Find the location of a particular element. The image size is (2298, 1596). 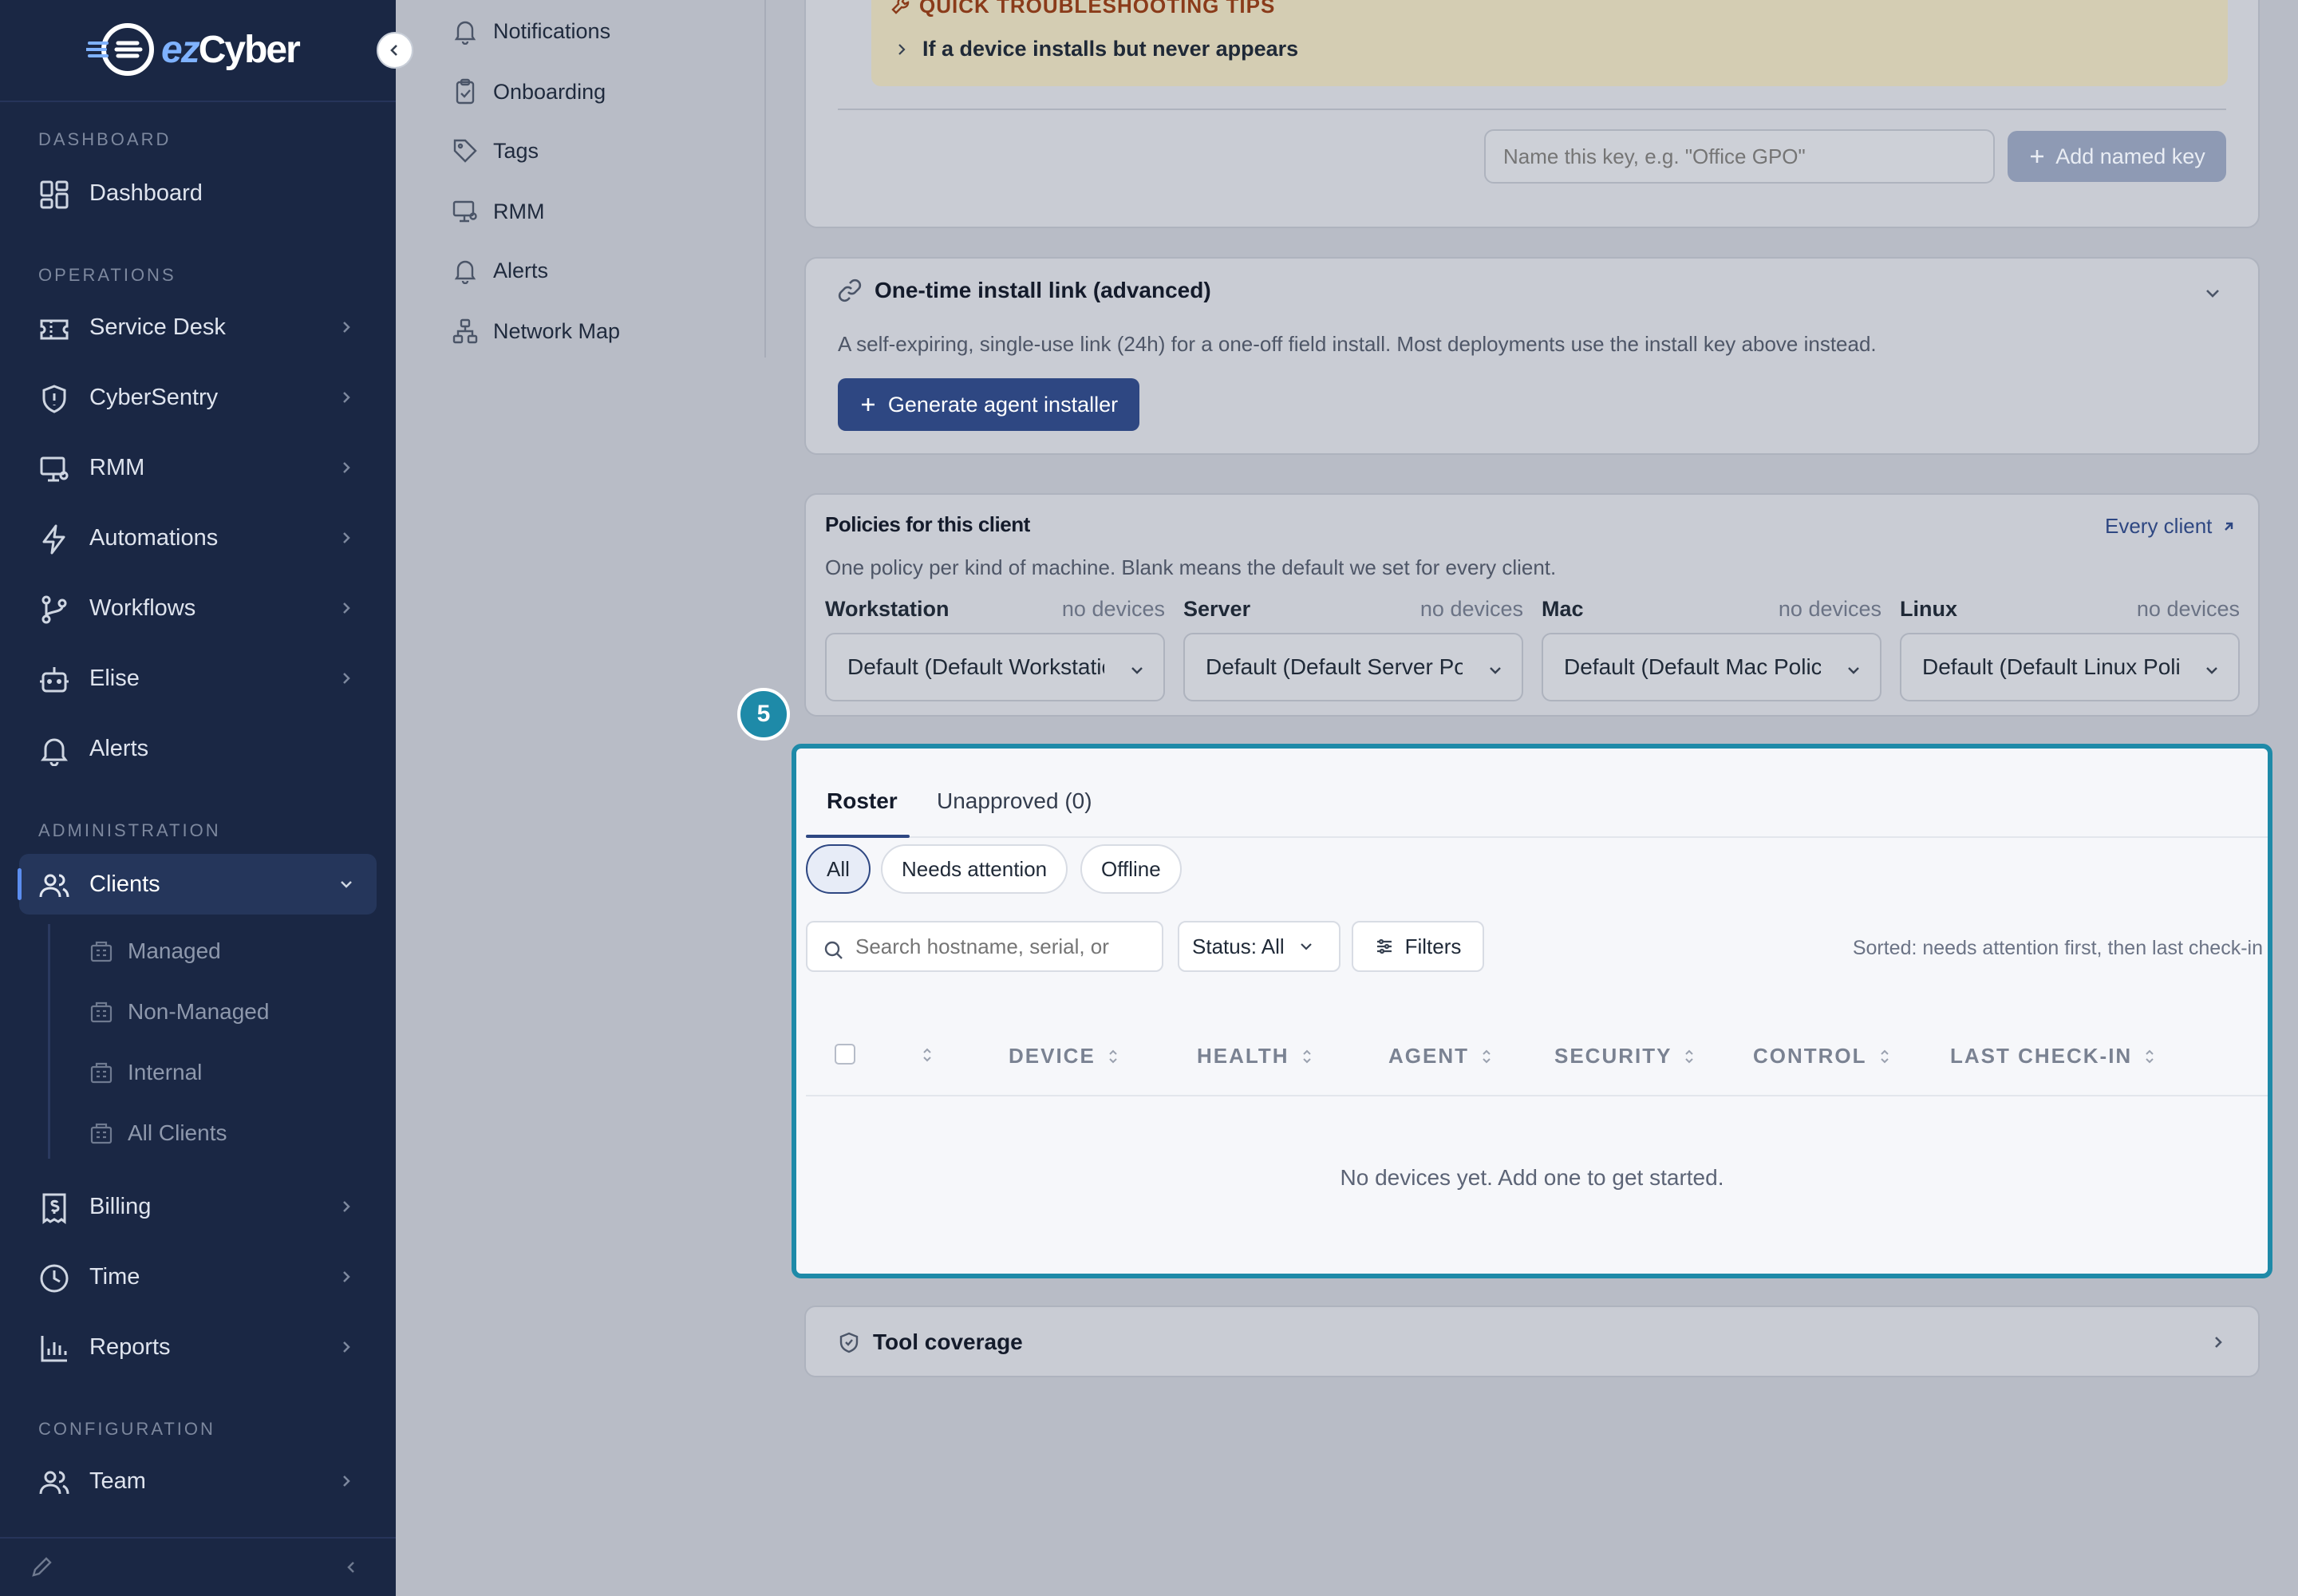

filters-button: Filters is located at coordinates (1418, 946).